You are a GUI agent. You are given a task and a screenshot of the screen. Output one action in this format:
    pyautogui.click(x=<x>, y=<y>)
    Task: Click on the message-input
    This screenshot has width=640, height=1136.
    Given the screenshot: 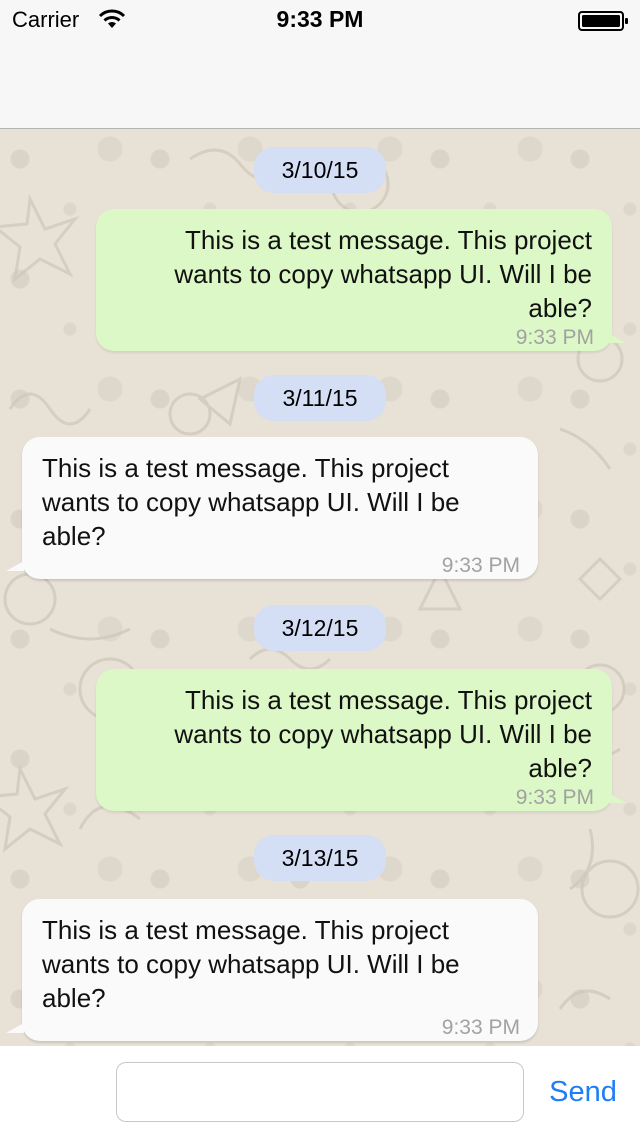 What is the action you would take?
    pyautogui.click(x=320, y=1092)
    